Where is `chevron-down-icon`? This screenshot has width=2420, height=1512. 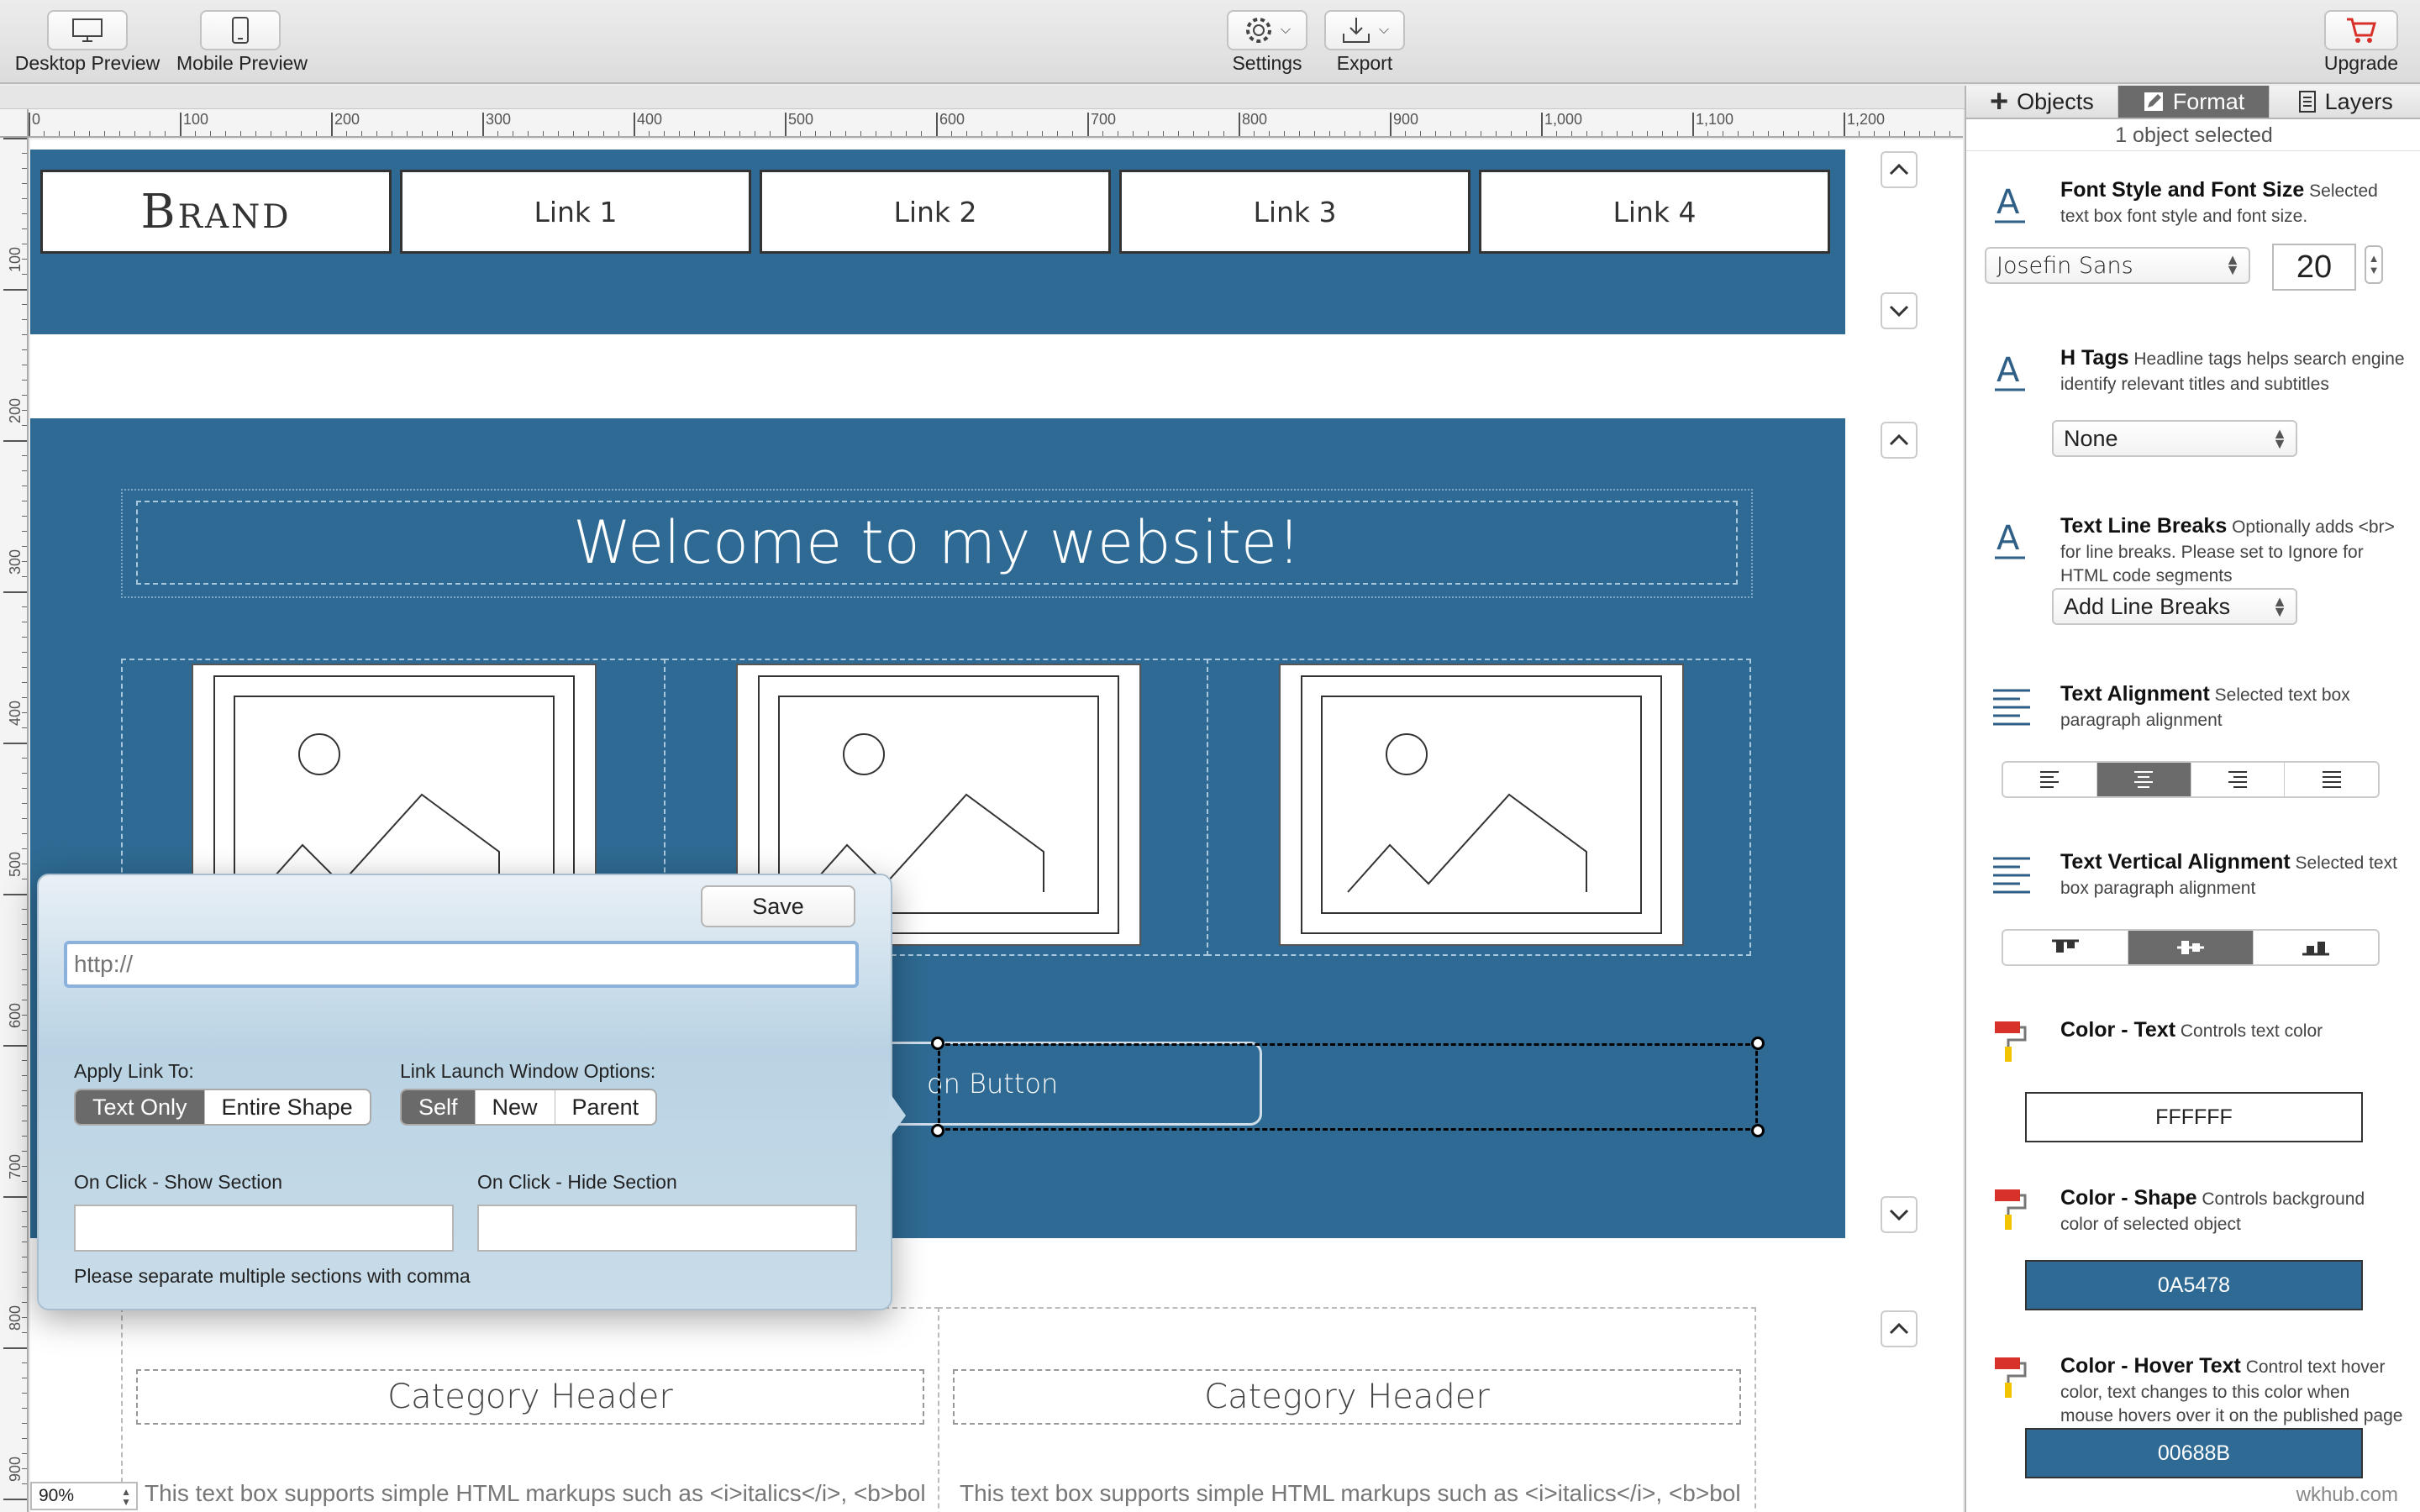
chevron-down-icon is located at coordinates (1899, 1215).